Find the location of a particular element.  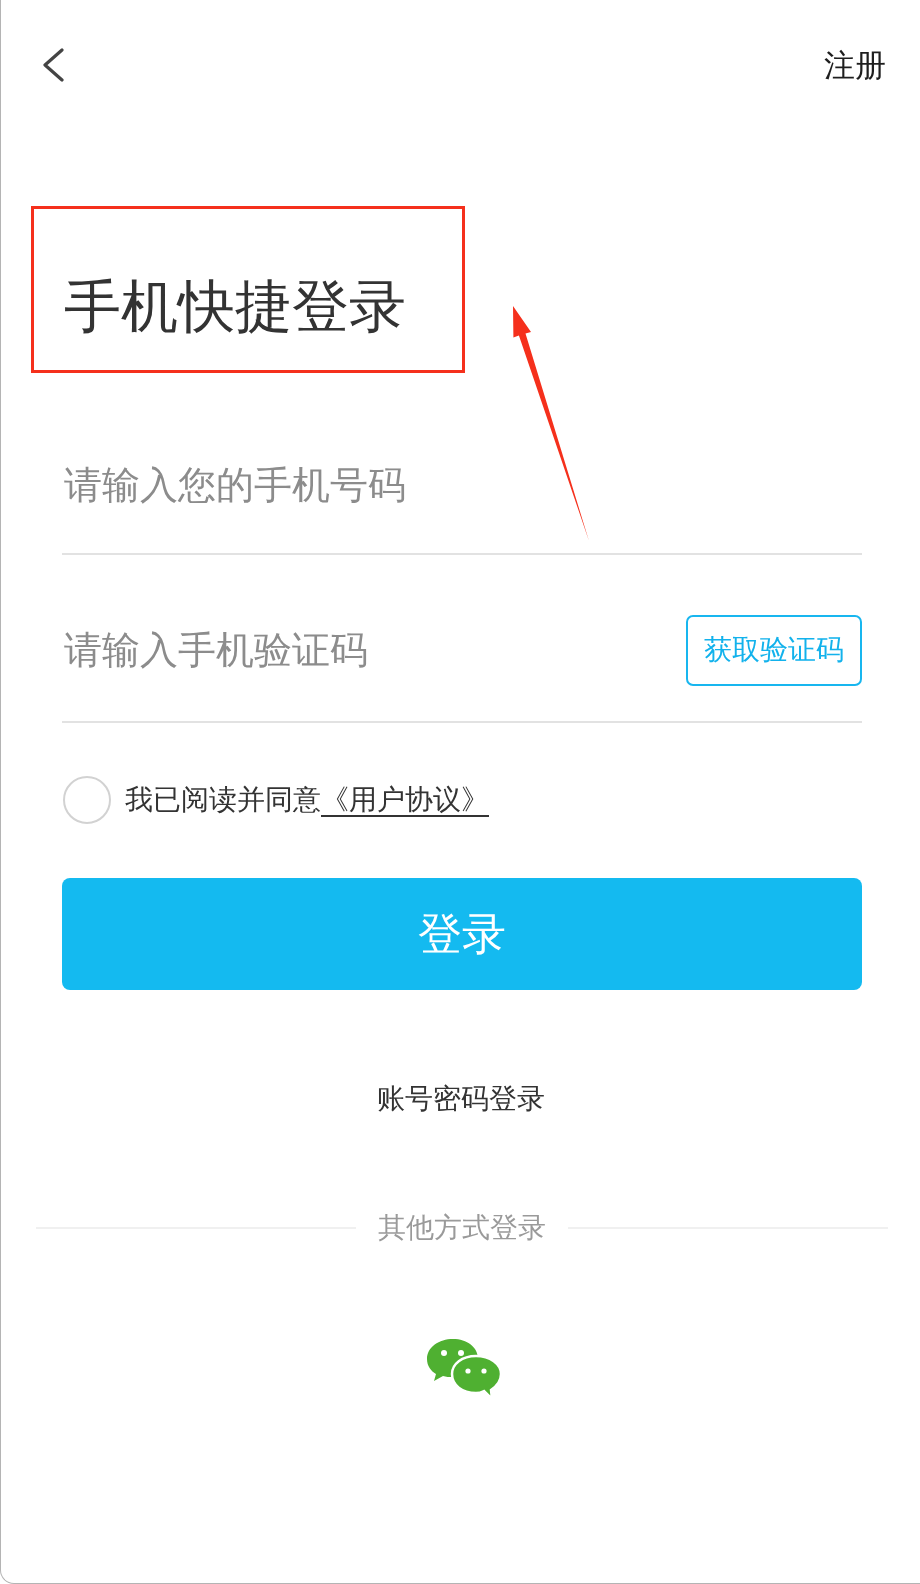

back-icon is located at coordinates (53, 65).